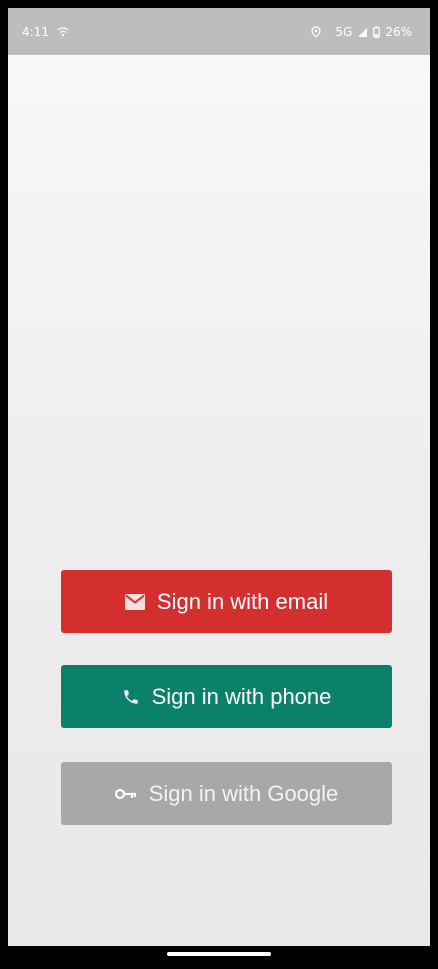  I want to click on phone-icon, so click(131, 697).